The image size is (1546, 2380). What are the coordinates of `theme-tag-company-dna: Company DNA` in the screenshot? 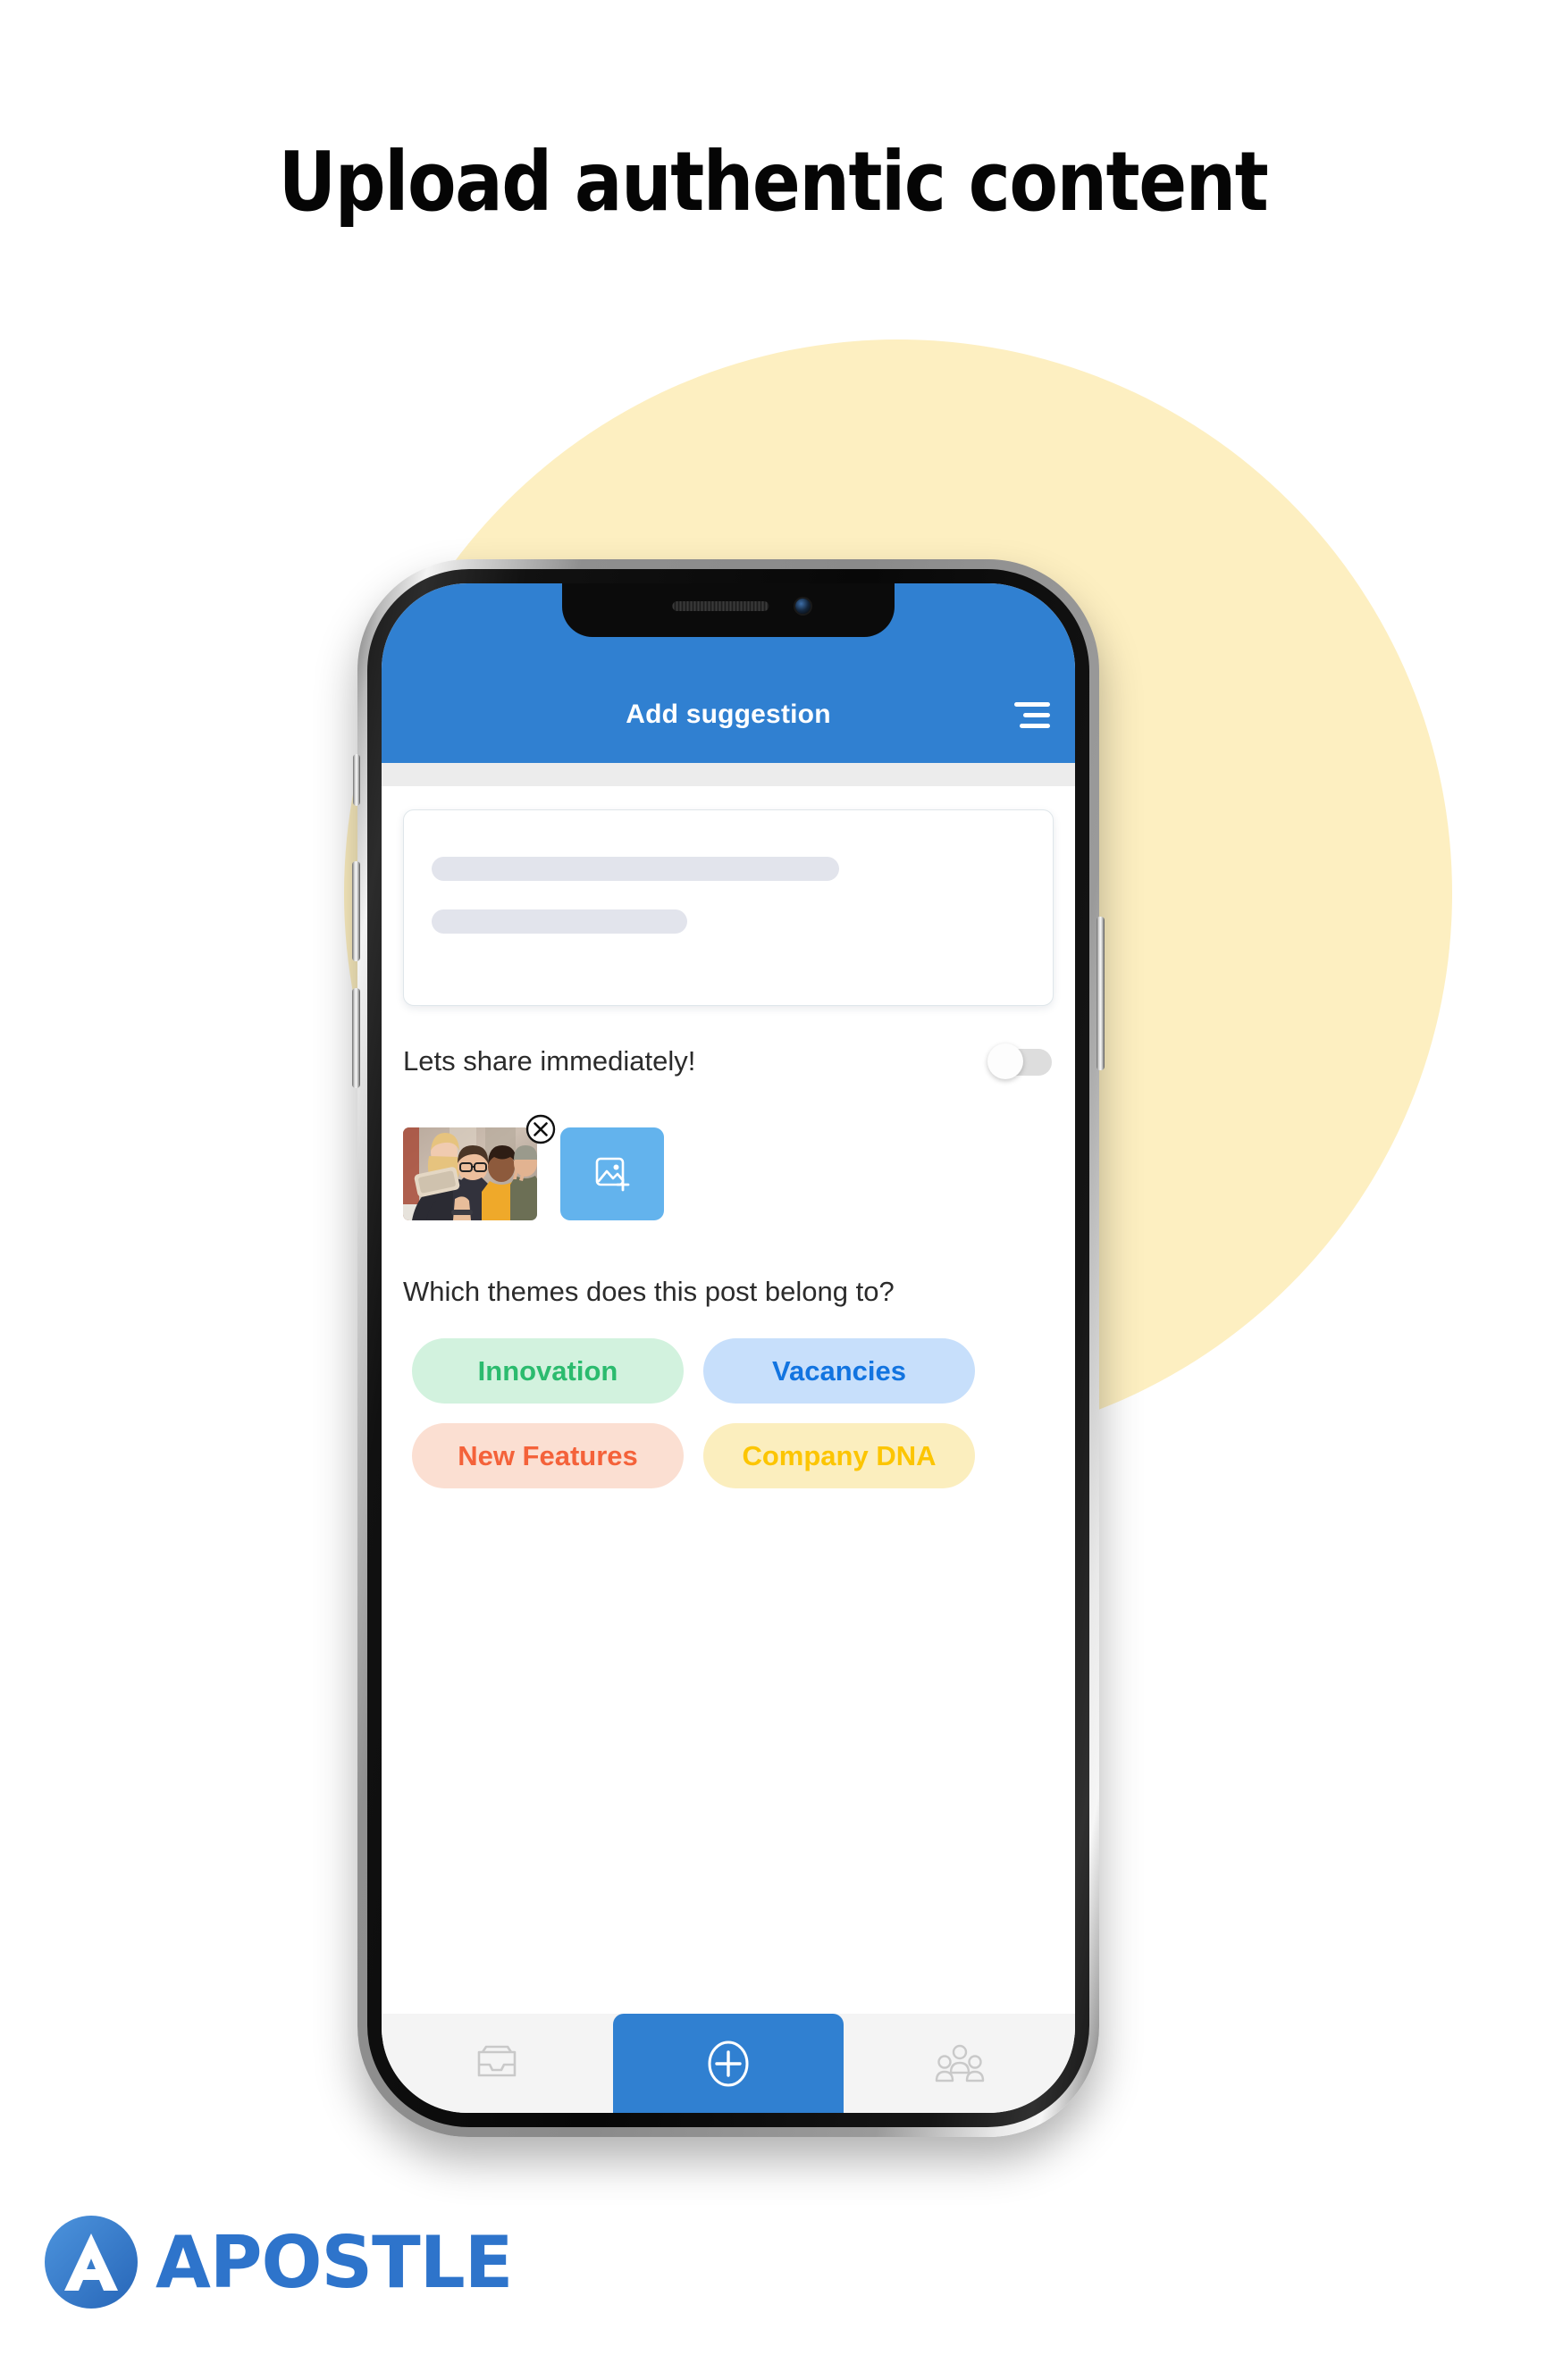 It's located at (839, 1456).